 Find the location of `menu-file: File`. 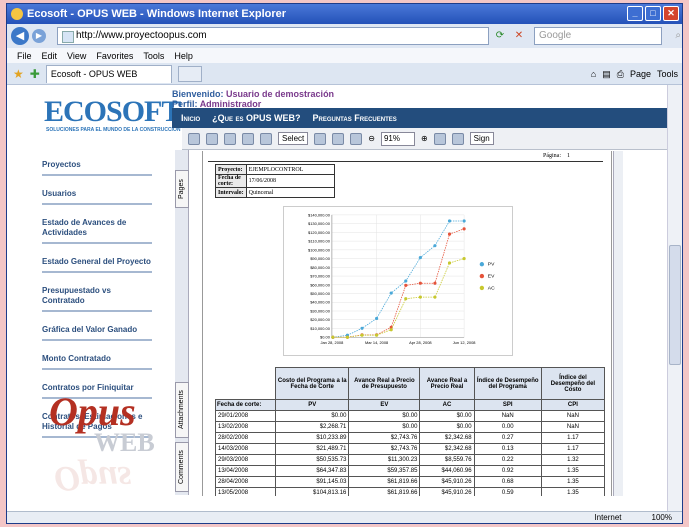

menu-file: File is located at coordinates (24, 56).